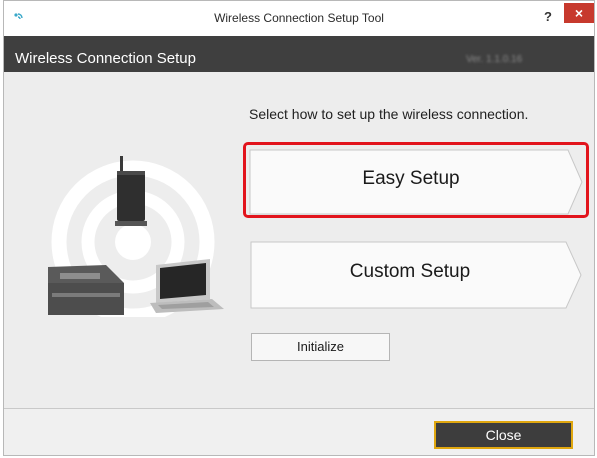 This screenshot has height=458, width=597. Describe the element at coordinates (299, 54) in the screenshot. I see `header-band: Wireless Connection Setup Ver. 1.1.0.16` at that location.